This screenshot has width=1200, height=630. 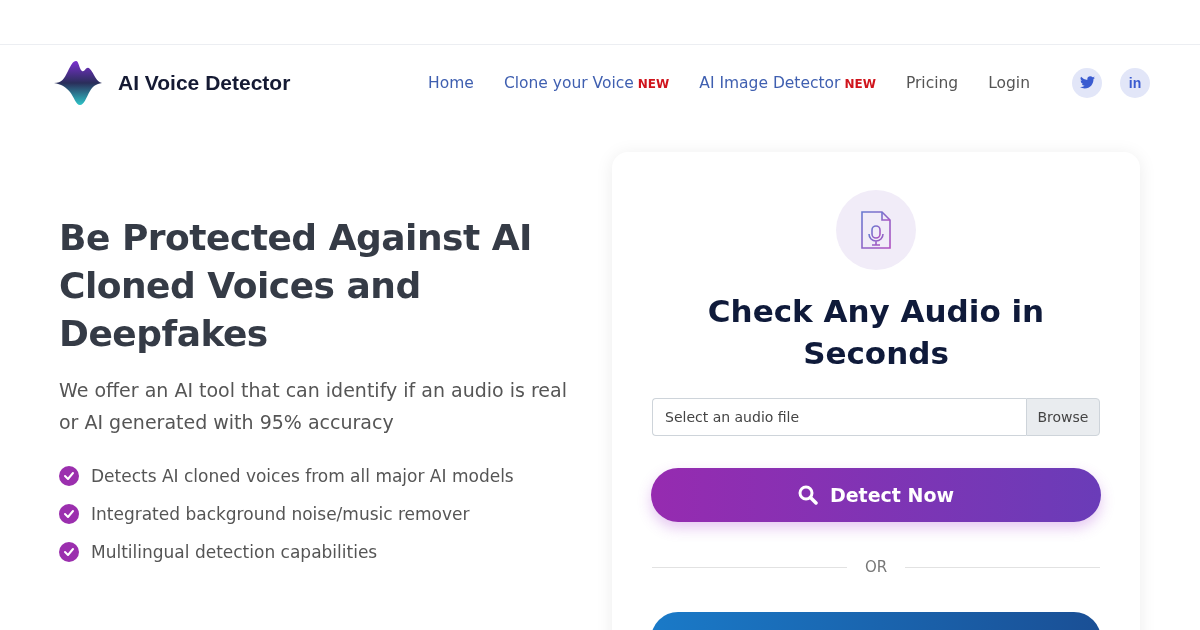 I want to click on feature-text: Integrated background noise/music remover, so click(x=280, y=514).